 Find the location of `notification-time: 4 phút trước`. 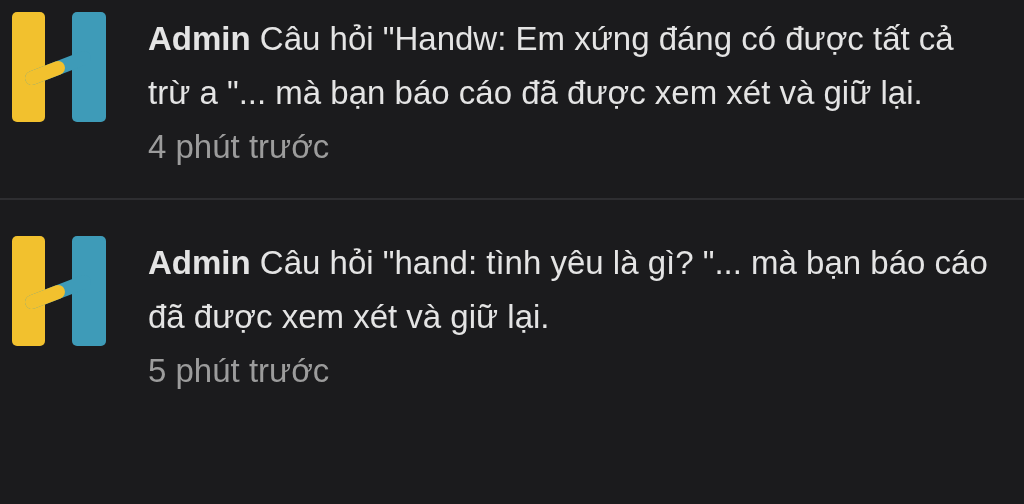

notification-time: 4 phút trước is located at coordinates (239, 147).